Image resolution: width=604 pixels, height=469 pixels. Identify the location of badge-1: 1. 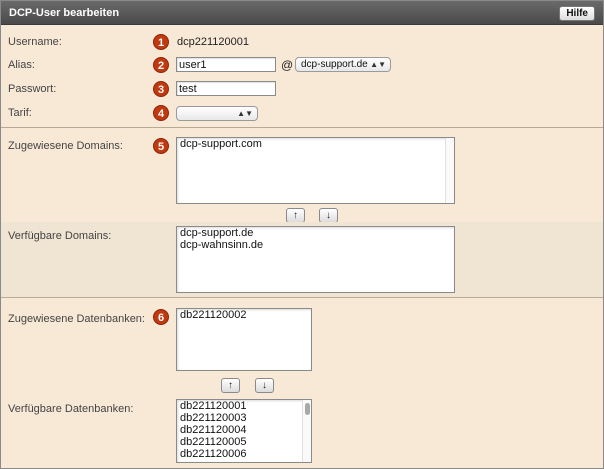
(161, 42).